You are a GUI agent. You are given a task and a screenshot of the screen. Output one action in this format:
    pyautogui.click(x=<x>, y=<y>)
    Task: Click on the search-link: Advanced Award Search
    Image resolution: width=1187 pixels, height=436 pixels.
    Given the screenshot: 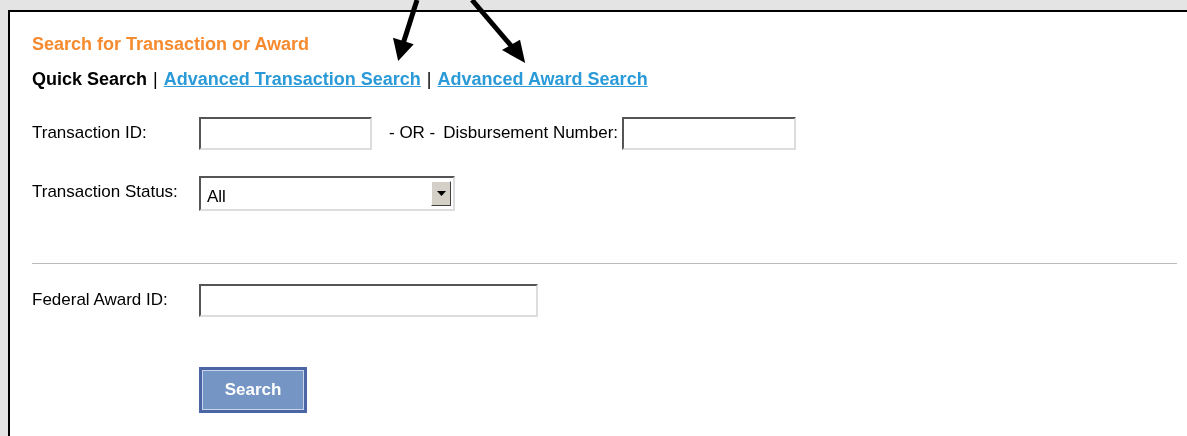 What is the action you would take?
    pyautogui.click(x=542, y=79)
    